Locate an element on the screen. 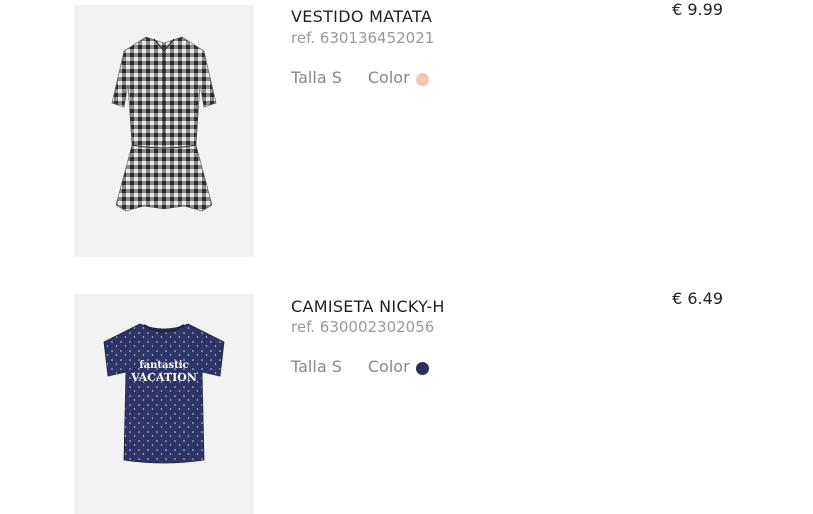 Image resolution: width=813 pixels, height=514 pixels. product-price: € 6.49 is located at coordinates (697, 298).